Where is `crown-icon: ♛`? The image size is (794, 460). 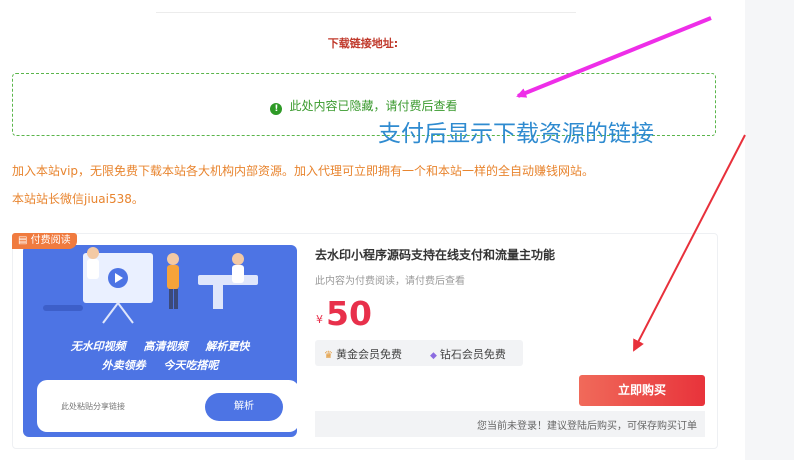 crown-icon: ♛ is located at coordinates (328, 355).